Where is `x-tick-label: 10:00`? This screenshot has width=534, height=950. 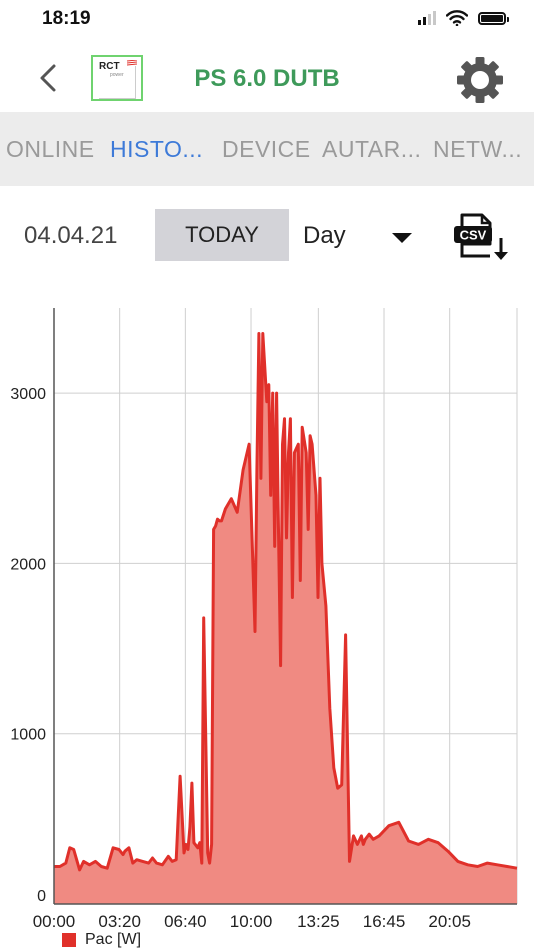 x-tick-label: 10:00 is located at coordinates (251, 921).